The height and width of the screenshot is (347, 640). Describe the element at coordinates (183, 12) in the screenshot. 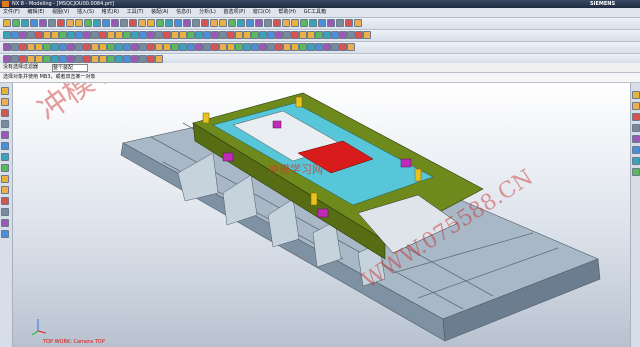

I see `menu-info: 信息(I)` at that location.